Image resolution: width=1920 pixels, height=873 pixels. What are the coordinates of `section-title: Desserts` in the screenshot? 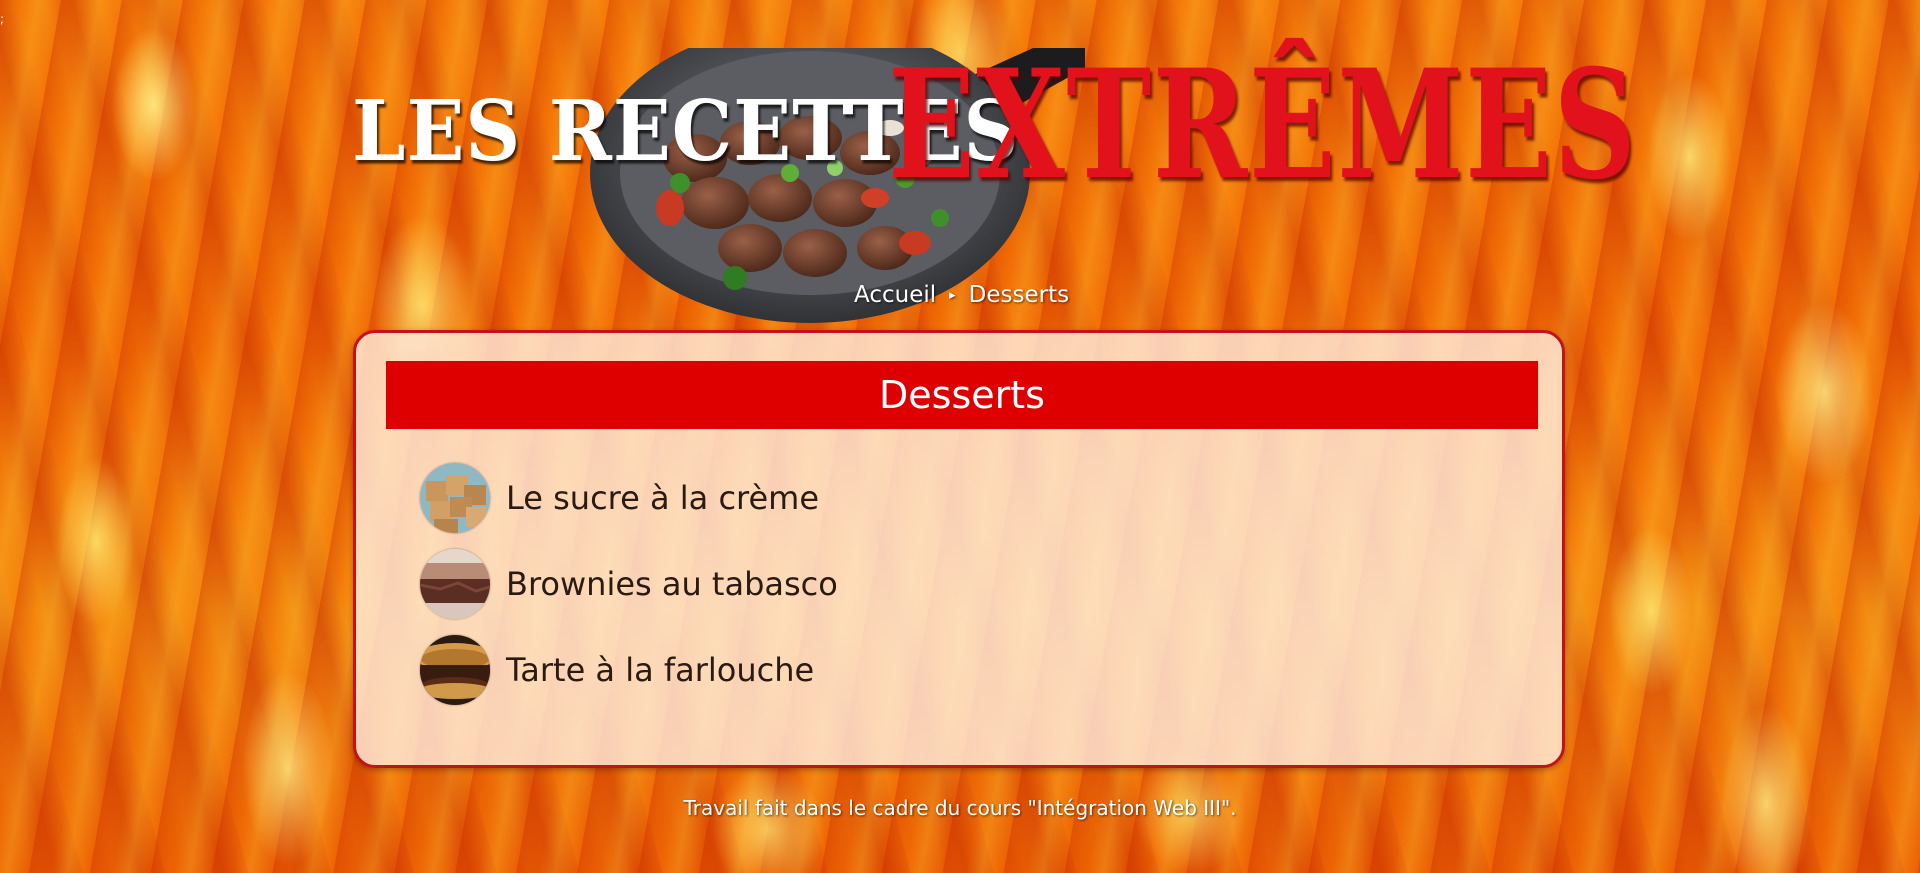 It's located at (962, 395).